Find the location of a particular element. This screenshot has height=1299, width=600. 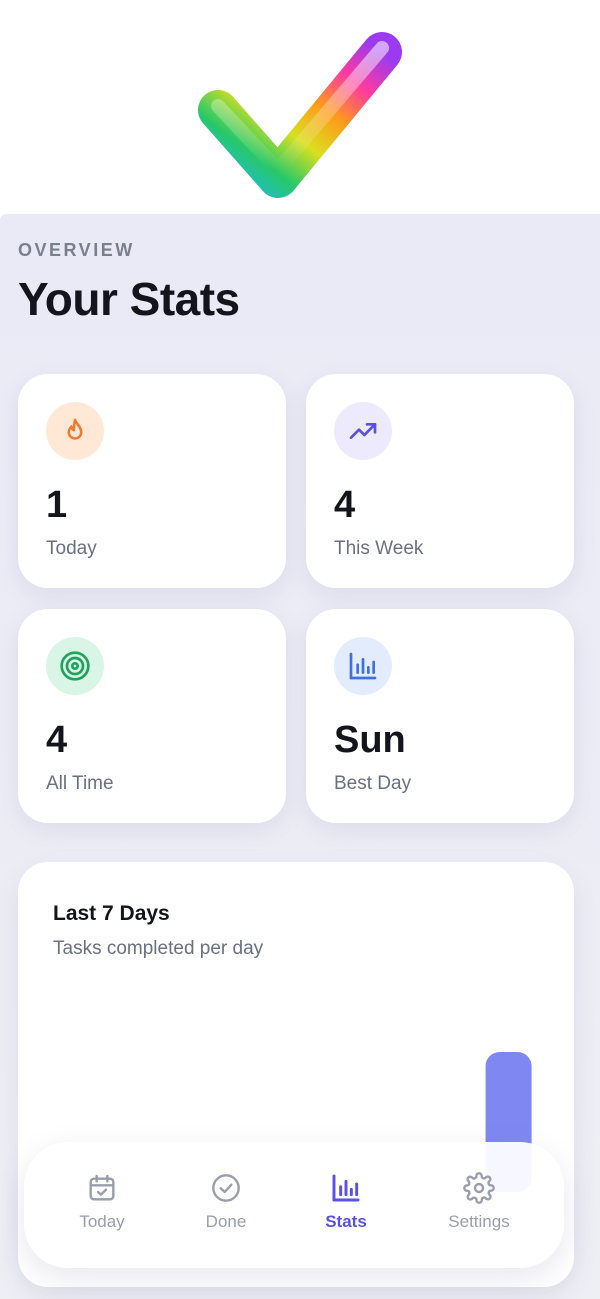

flame-icon is located at coordinates (75, 429).